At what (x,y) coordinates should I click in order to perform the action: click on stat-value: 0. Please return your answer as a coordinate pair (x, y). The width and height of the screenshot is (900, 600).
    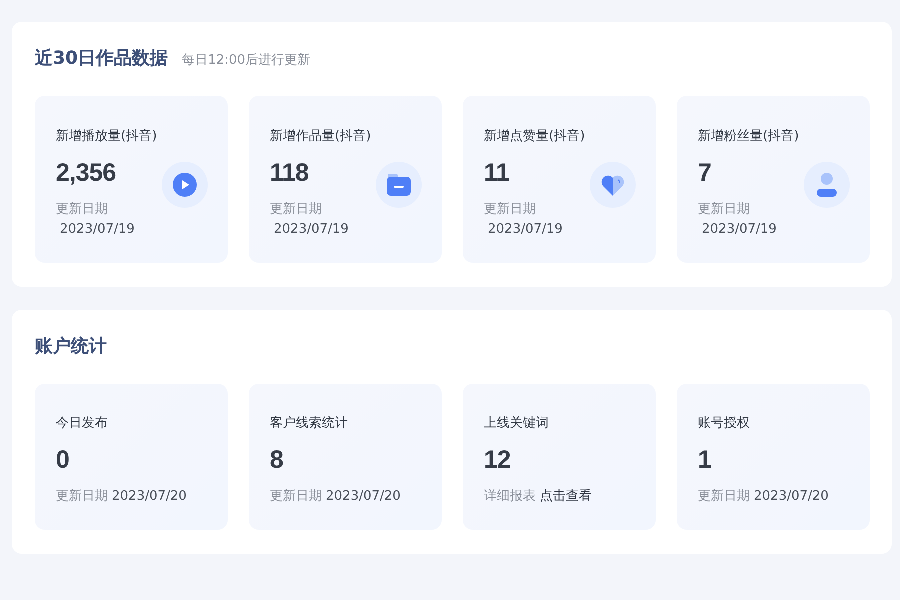
    Looking at the image, I should click on (63, 460).